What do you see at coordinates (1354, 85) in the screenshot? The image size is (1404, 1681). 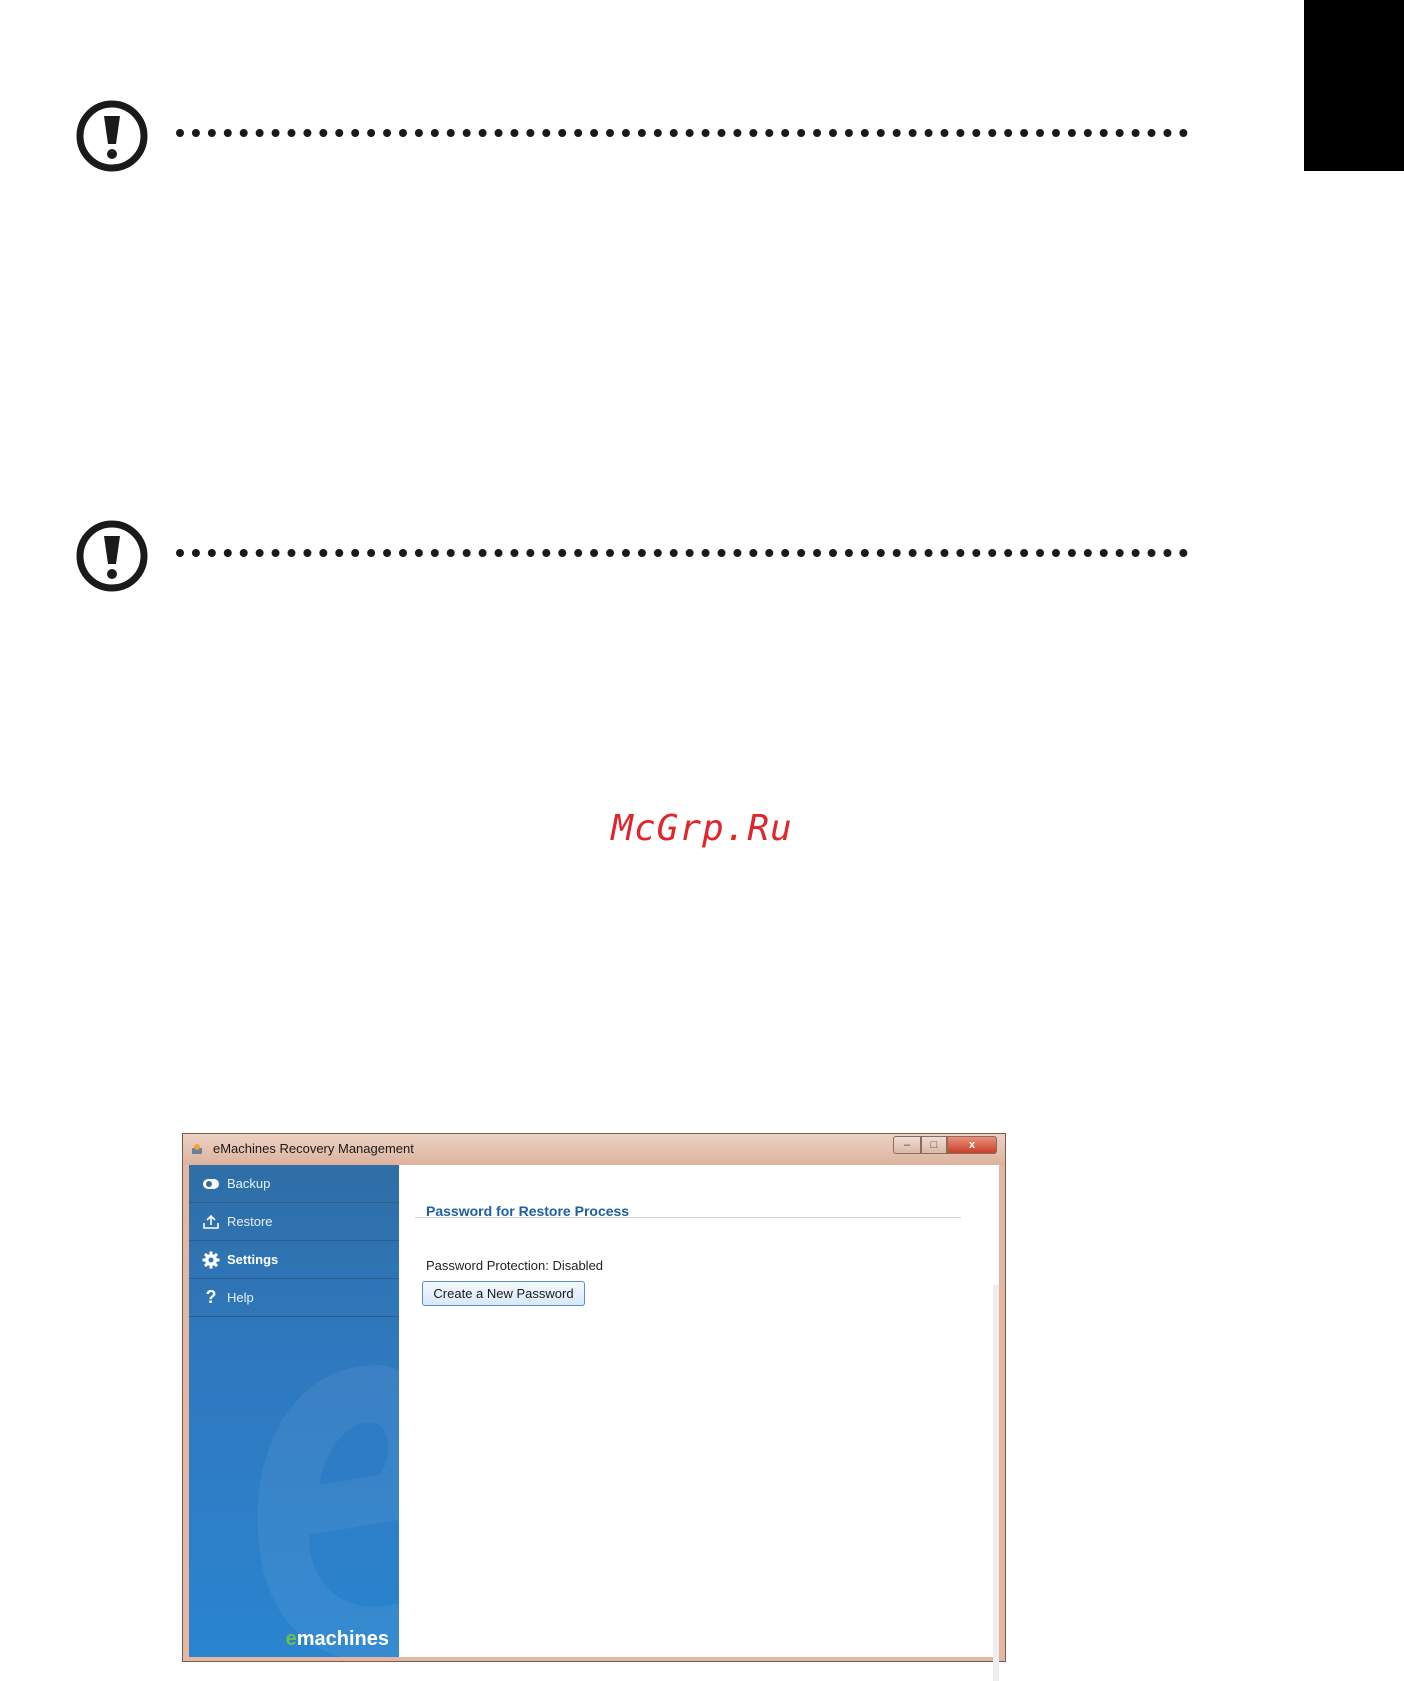 I see `page-edge-tab` at bounding box center [1354, 85].